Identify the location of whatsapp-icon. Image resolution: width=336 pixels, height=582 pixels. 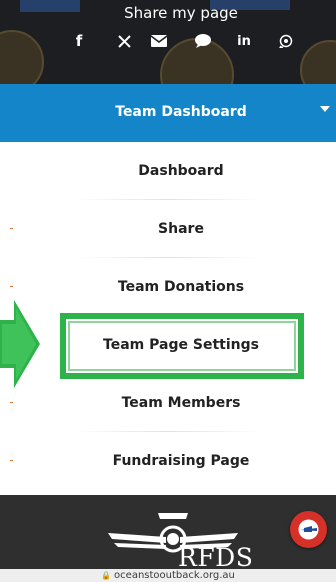
(286, 41).